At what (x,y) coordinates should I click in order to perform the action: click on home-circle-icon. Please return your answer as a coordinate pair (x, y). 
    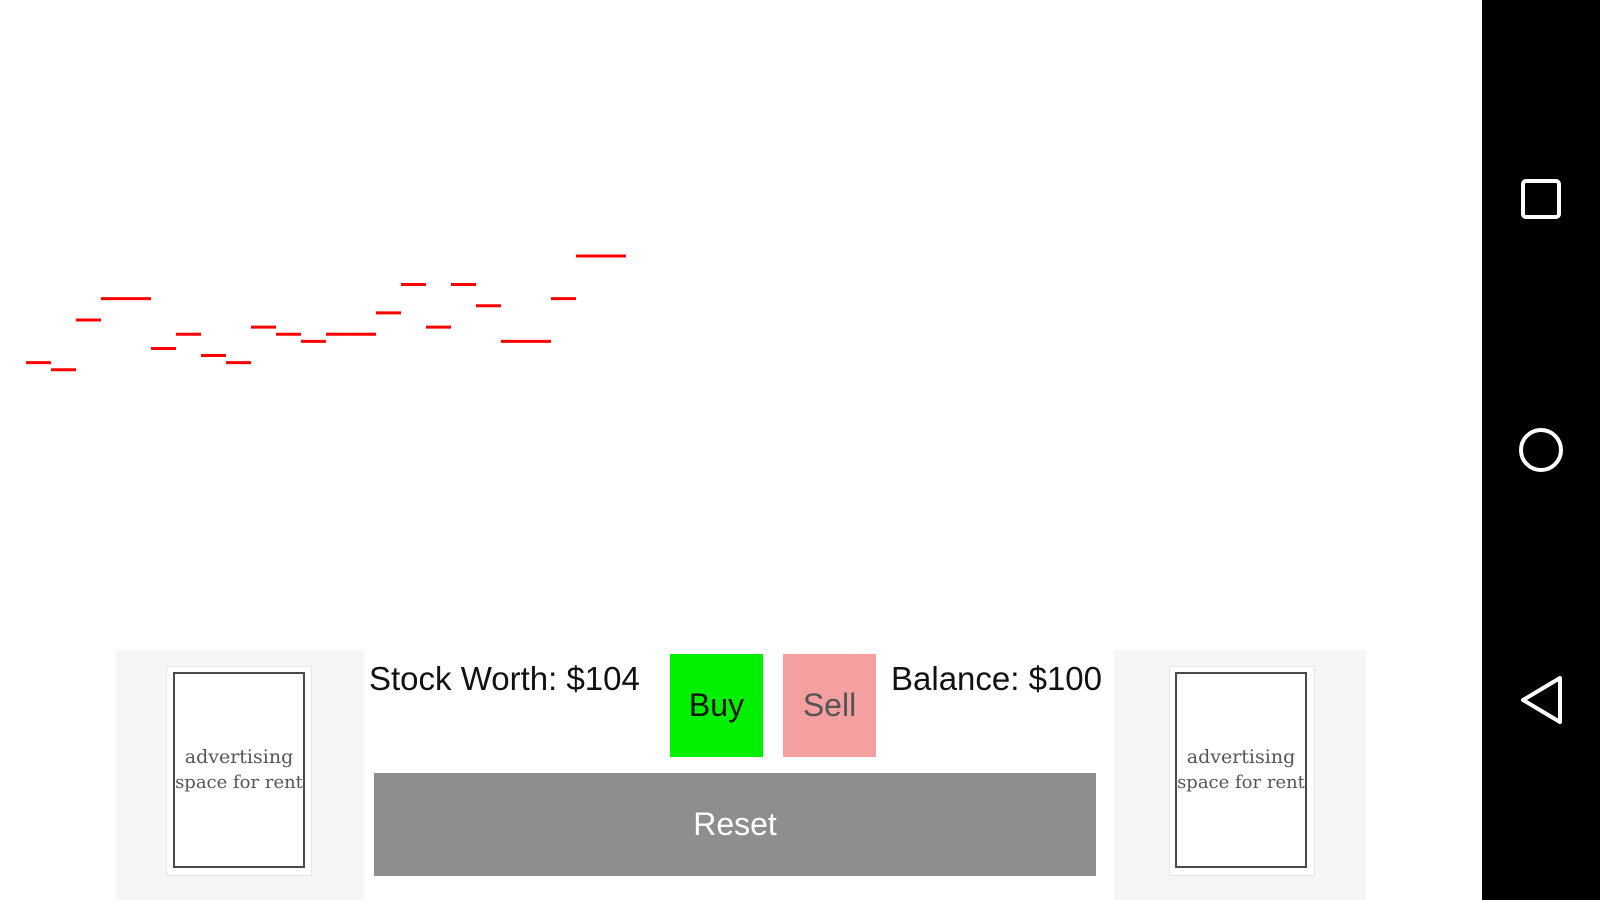
    Looking at the image, I should click on (1541, 450).